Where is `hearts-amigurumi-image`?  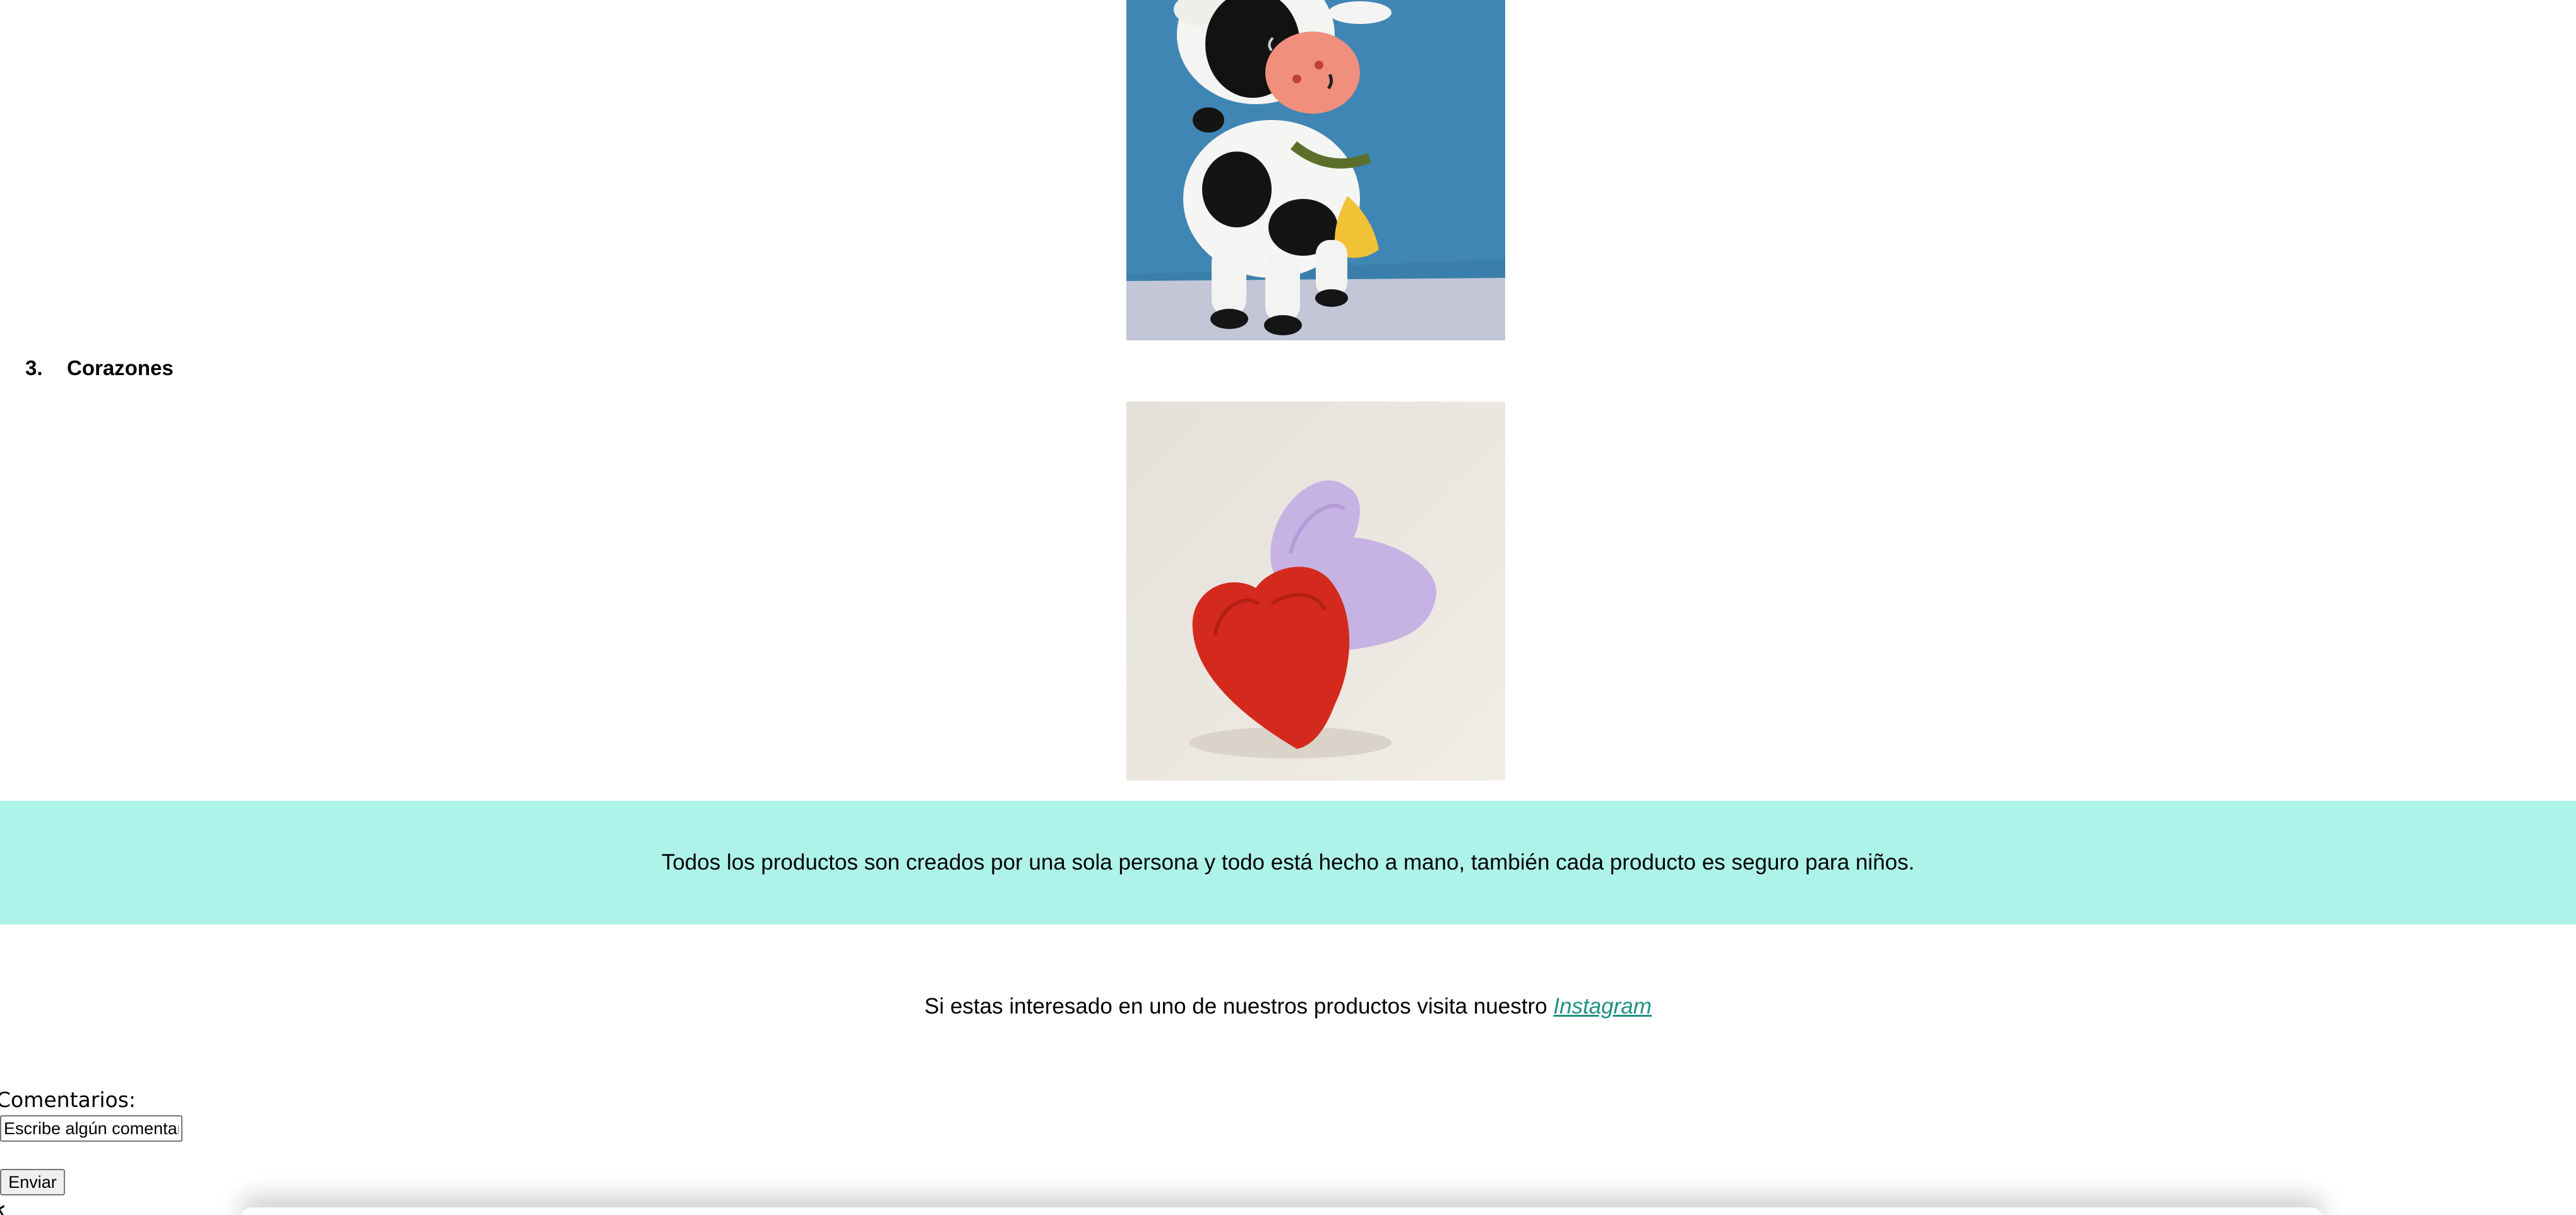 hearts-amigurumi-image is located at coordinates (1315, 591).